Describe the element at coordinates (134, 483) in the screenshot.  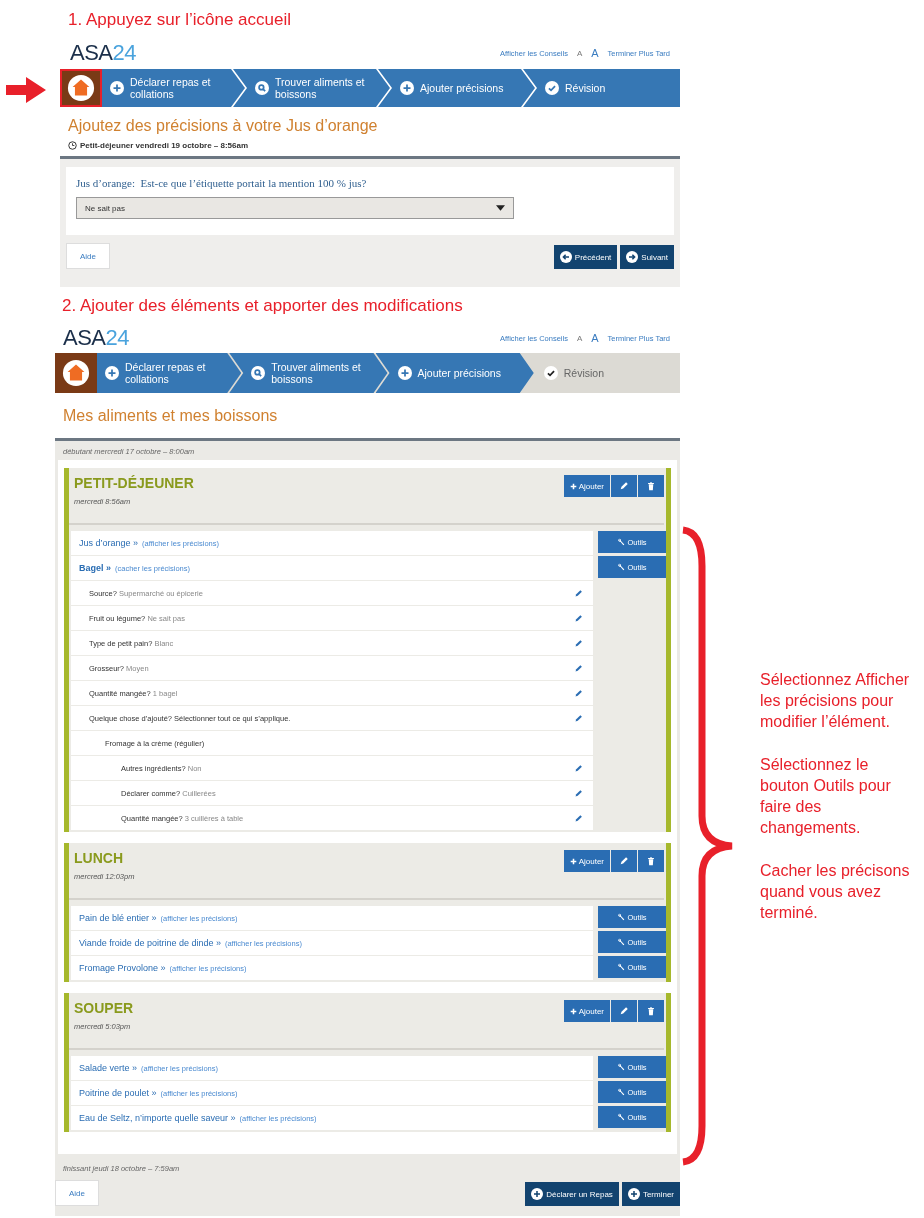
I see `meal-title: PETIT-DÉJEUNER` at that location.